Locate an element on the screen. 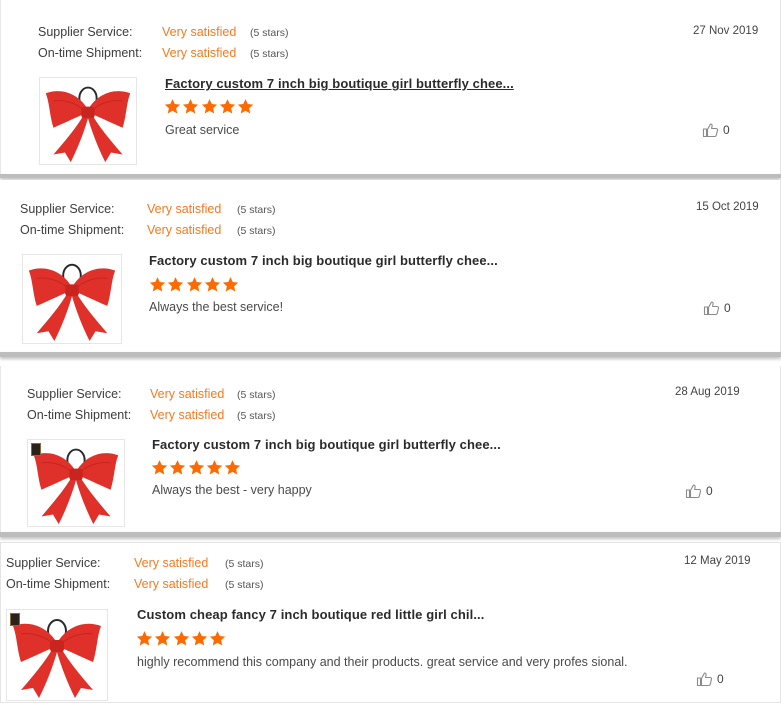  review-comment: Always the best service! is located at coordinates (216, 307).